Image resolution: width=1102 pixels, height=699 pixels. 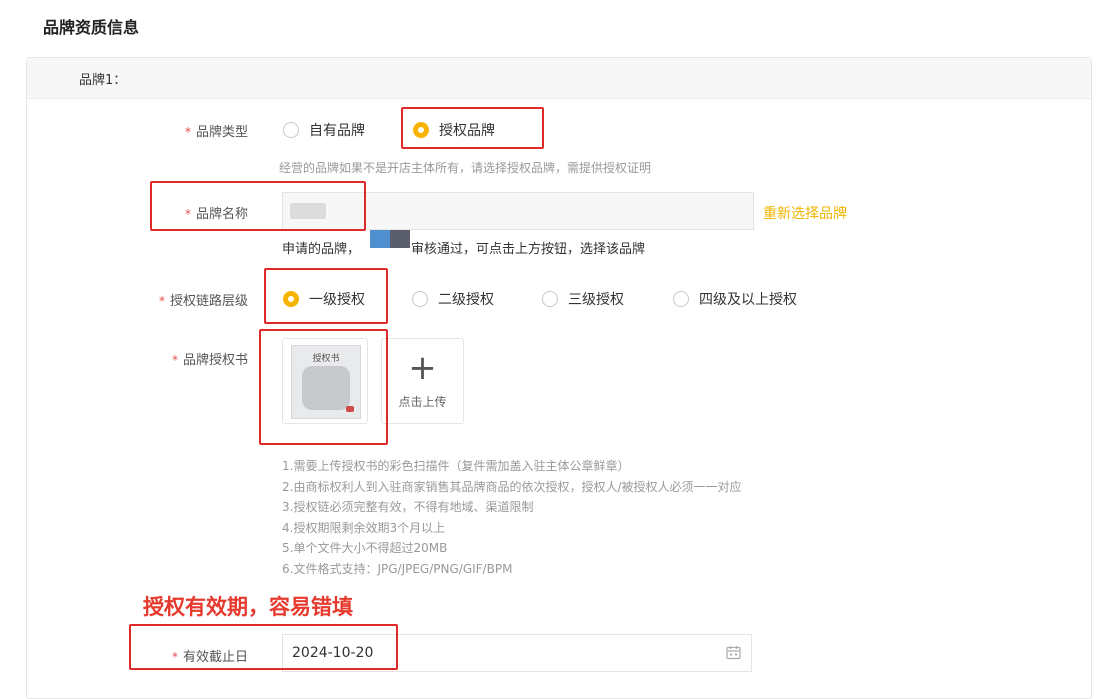 What do you see at coordinates (365, 548) in the screenshot?
I see `note-line: 5.单个文件大小不得超过20MB` at bounding box center [365, 548].